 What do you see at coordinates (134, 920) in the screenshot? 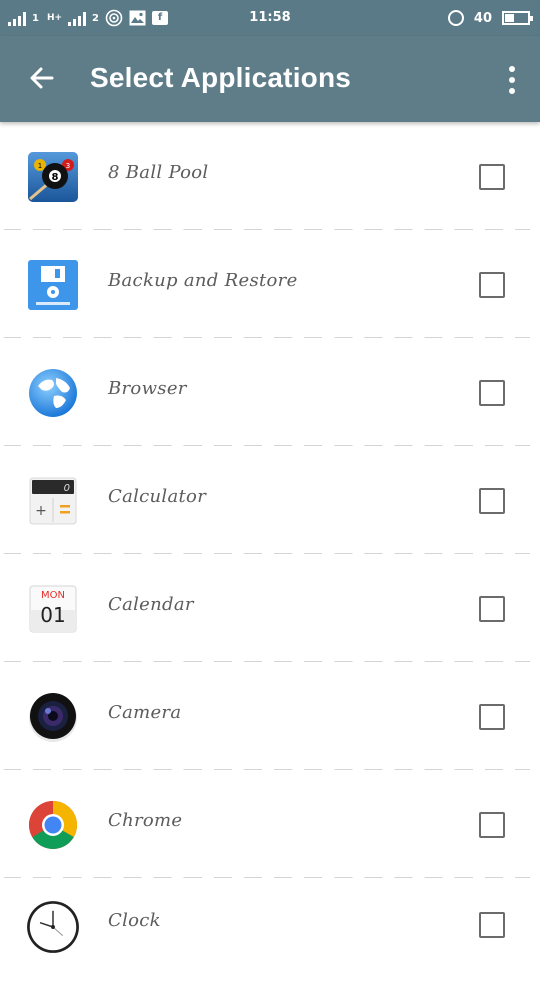
I see `app-name: Clock` at bounding box center [134, 920].